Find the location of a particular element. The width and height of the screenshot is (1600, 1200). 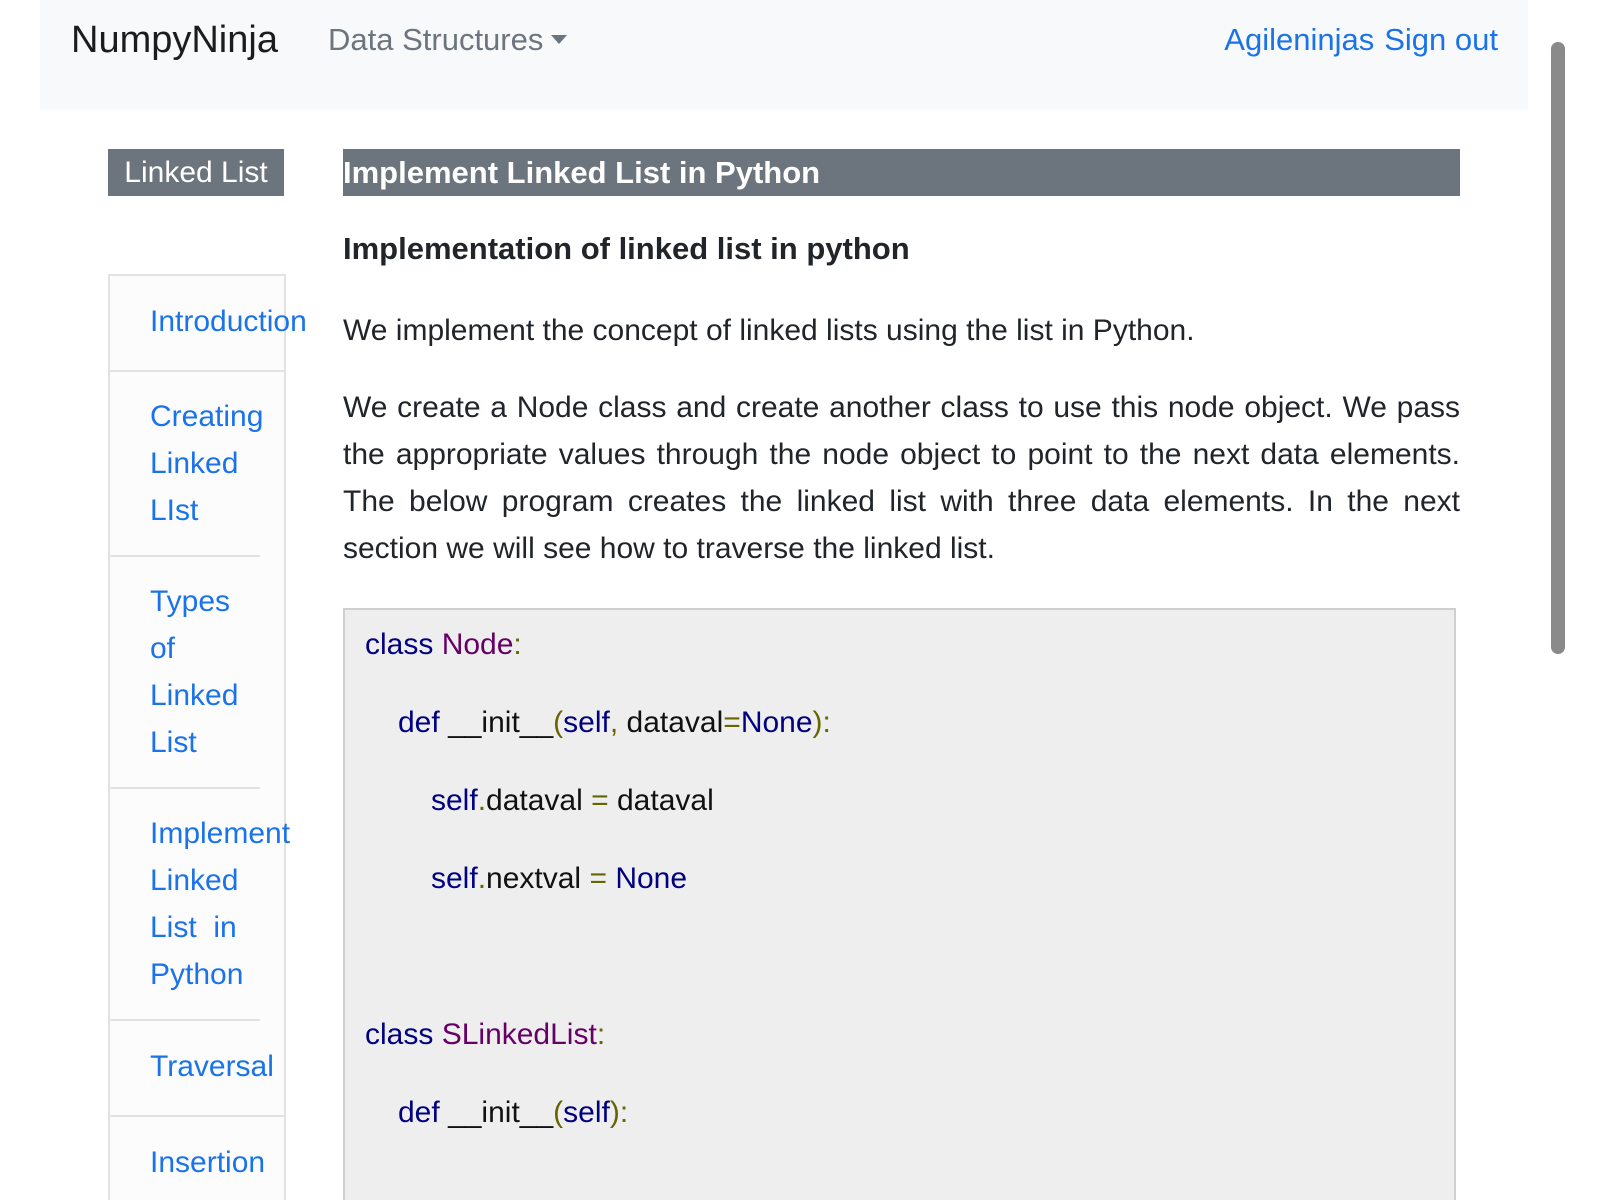

brand-logo: NumpyNinja is located at coordinates (174, 40).